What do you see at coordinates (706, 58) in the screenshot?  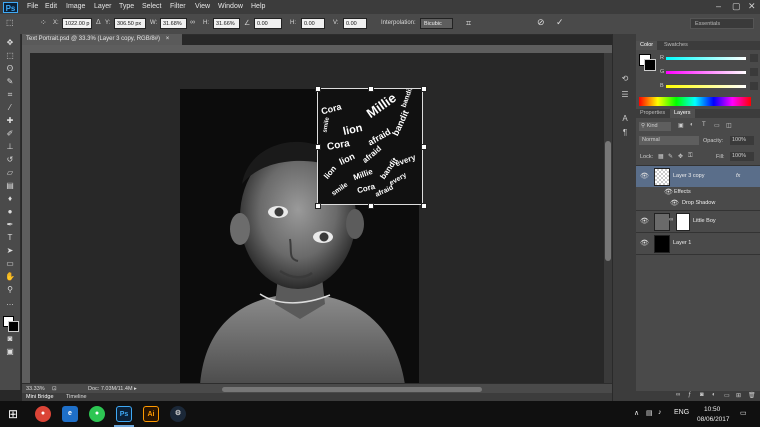 I see `r-slider` at bounding box center [706, 58].